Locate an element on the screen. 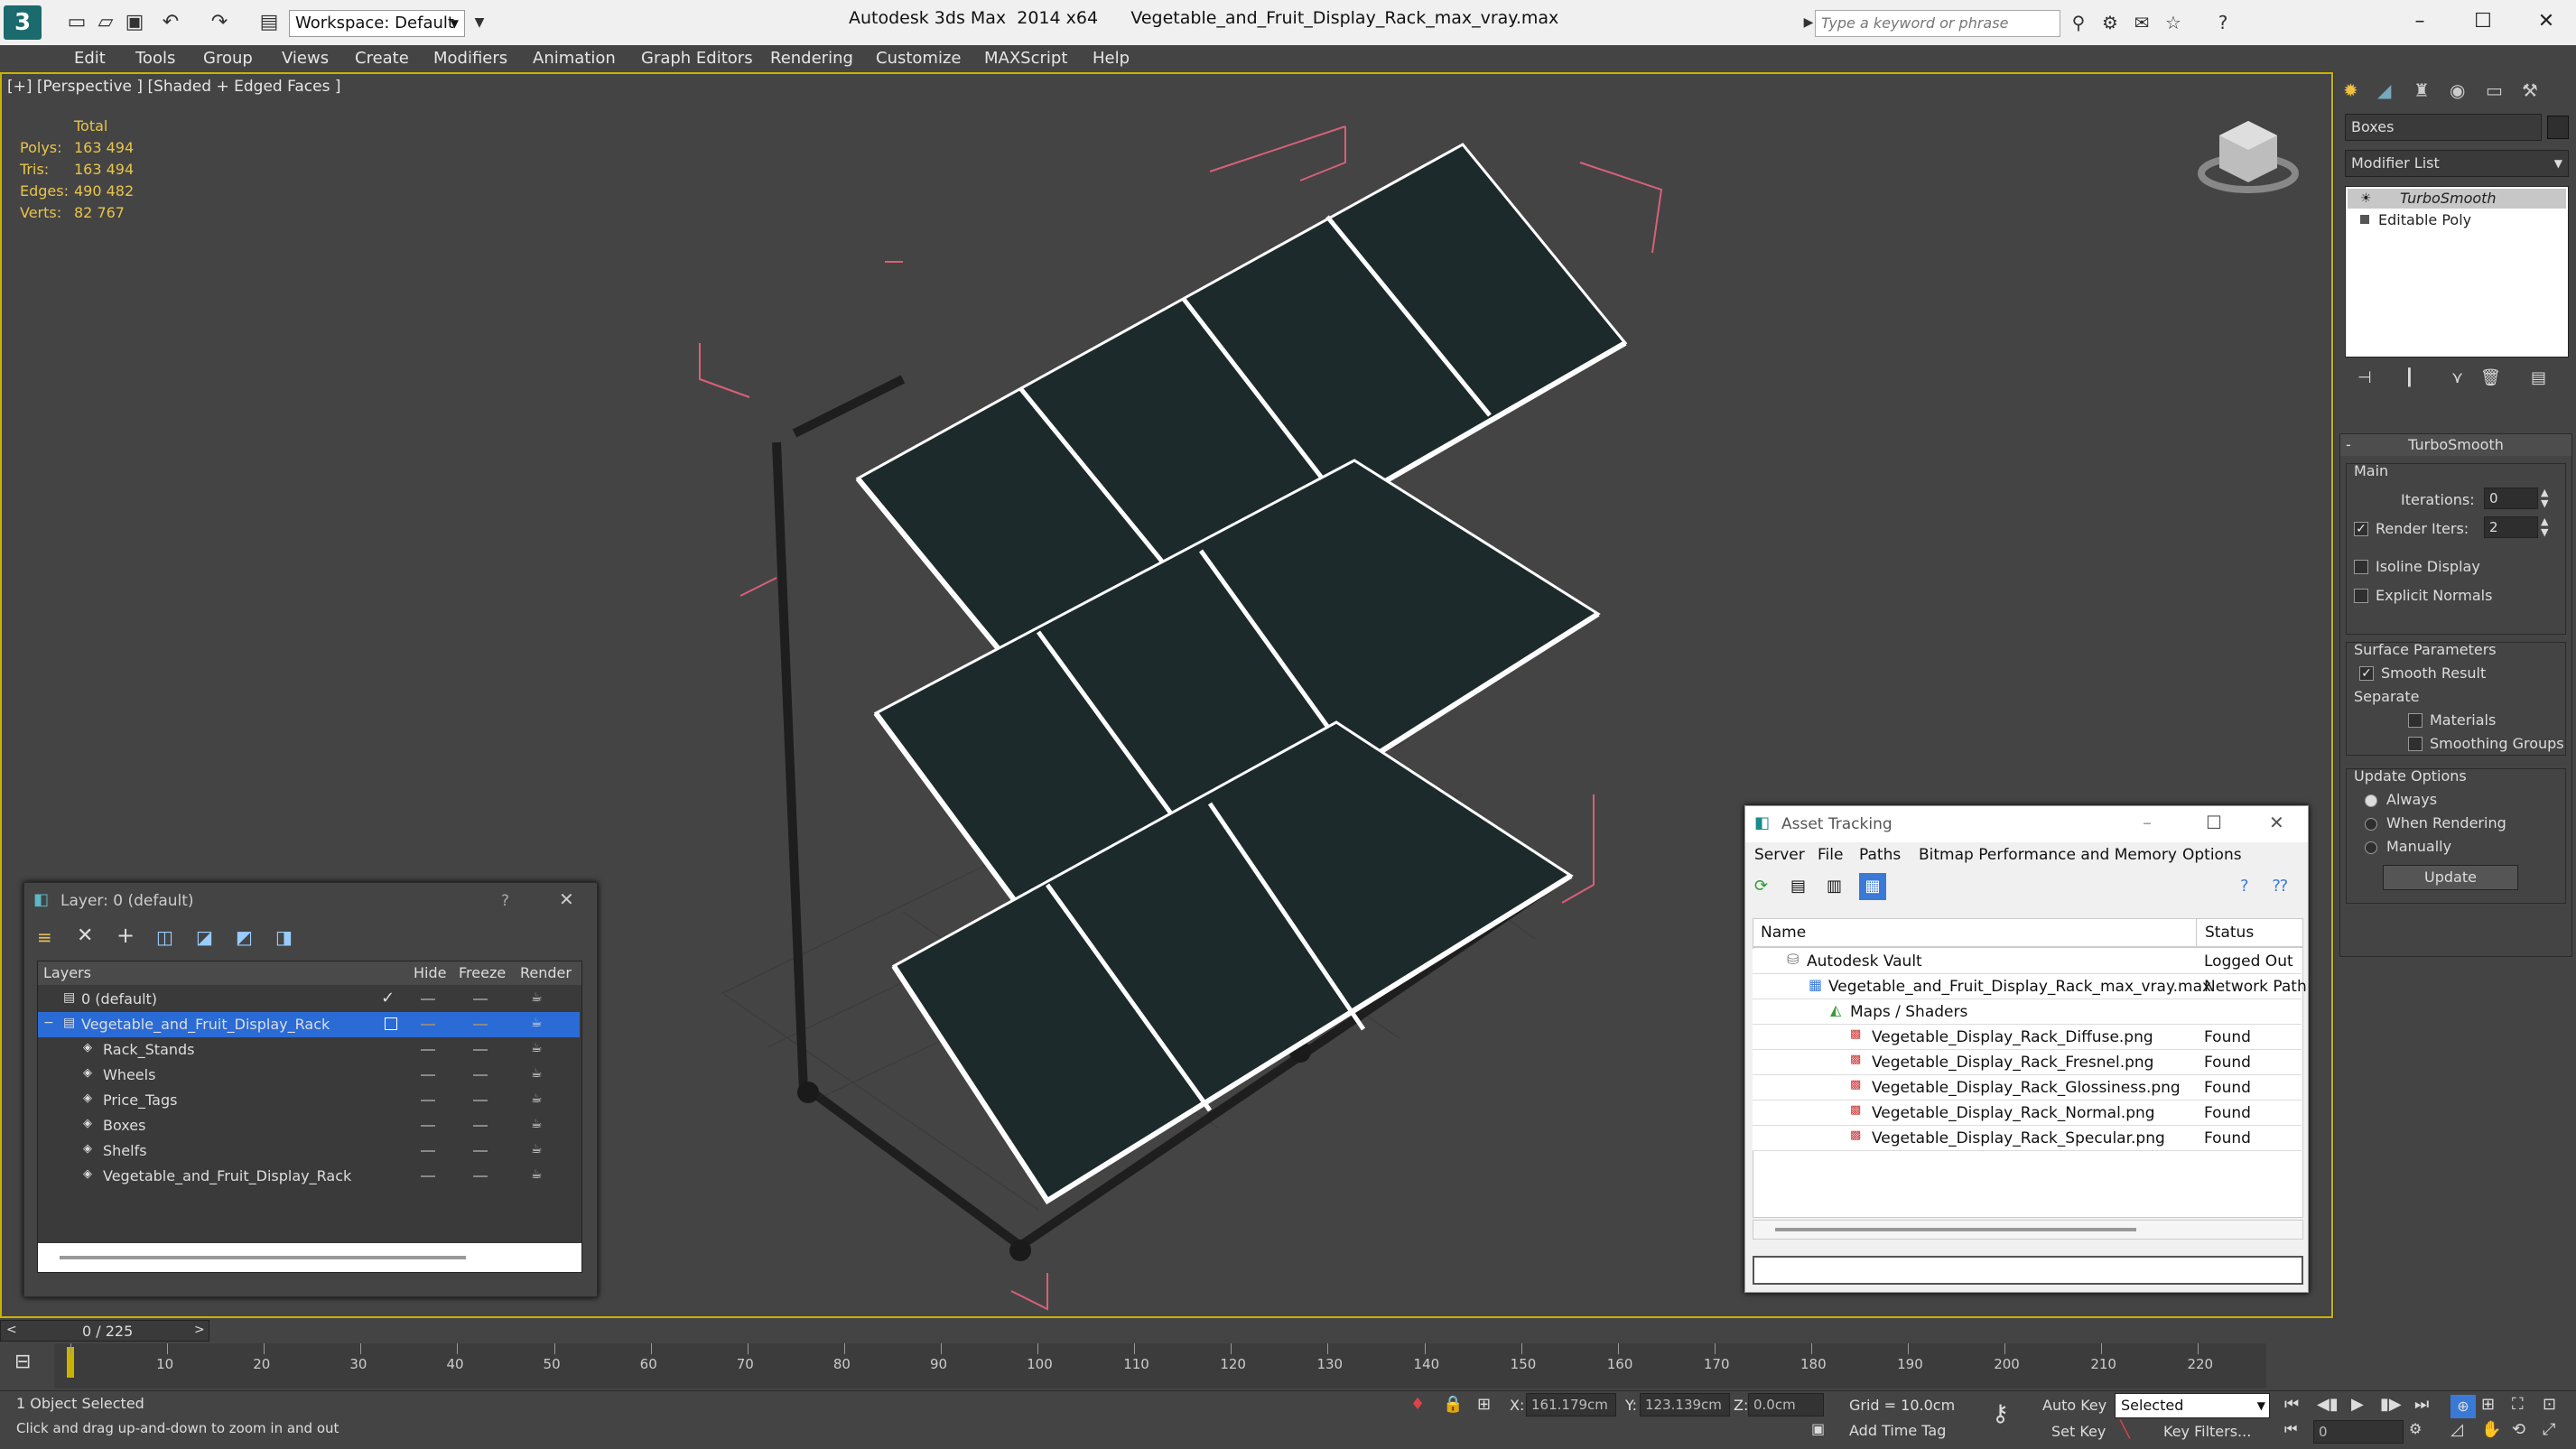 The image size is (2576, 1449). modifier-list-dropdown: Modifier List ▼ is located at coordinates (2457, 163).